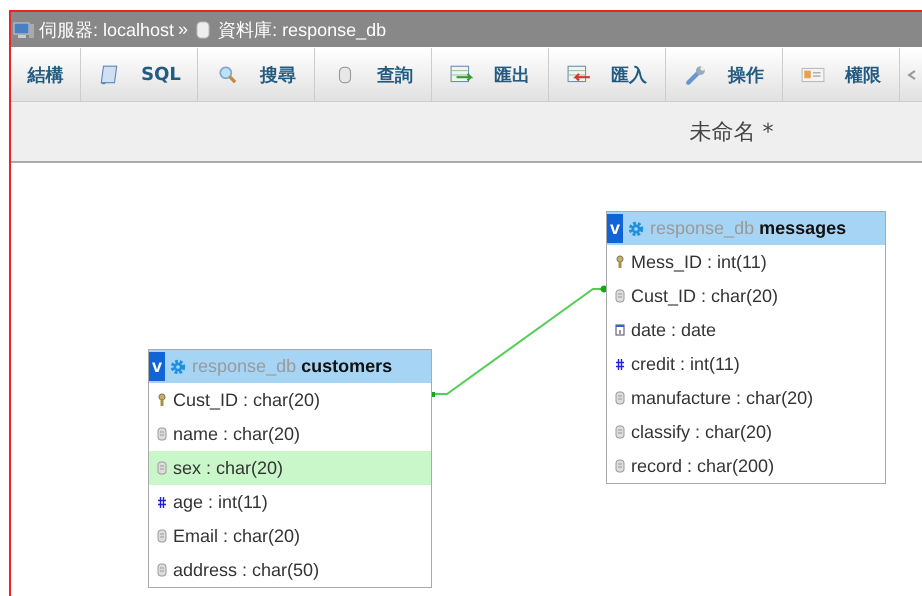 The height and width of the screenshot is (596, 922). What do you see at coordinates (722, 398) in the screenshot?
I see `field-label: manufacture : char(20)` at bounding box center [722, 398].